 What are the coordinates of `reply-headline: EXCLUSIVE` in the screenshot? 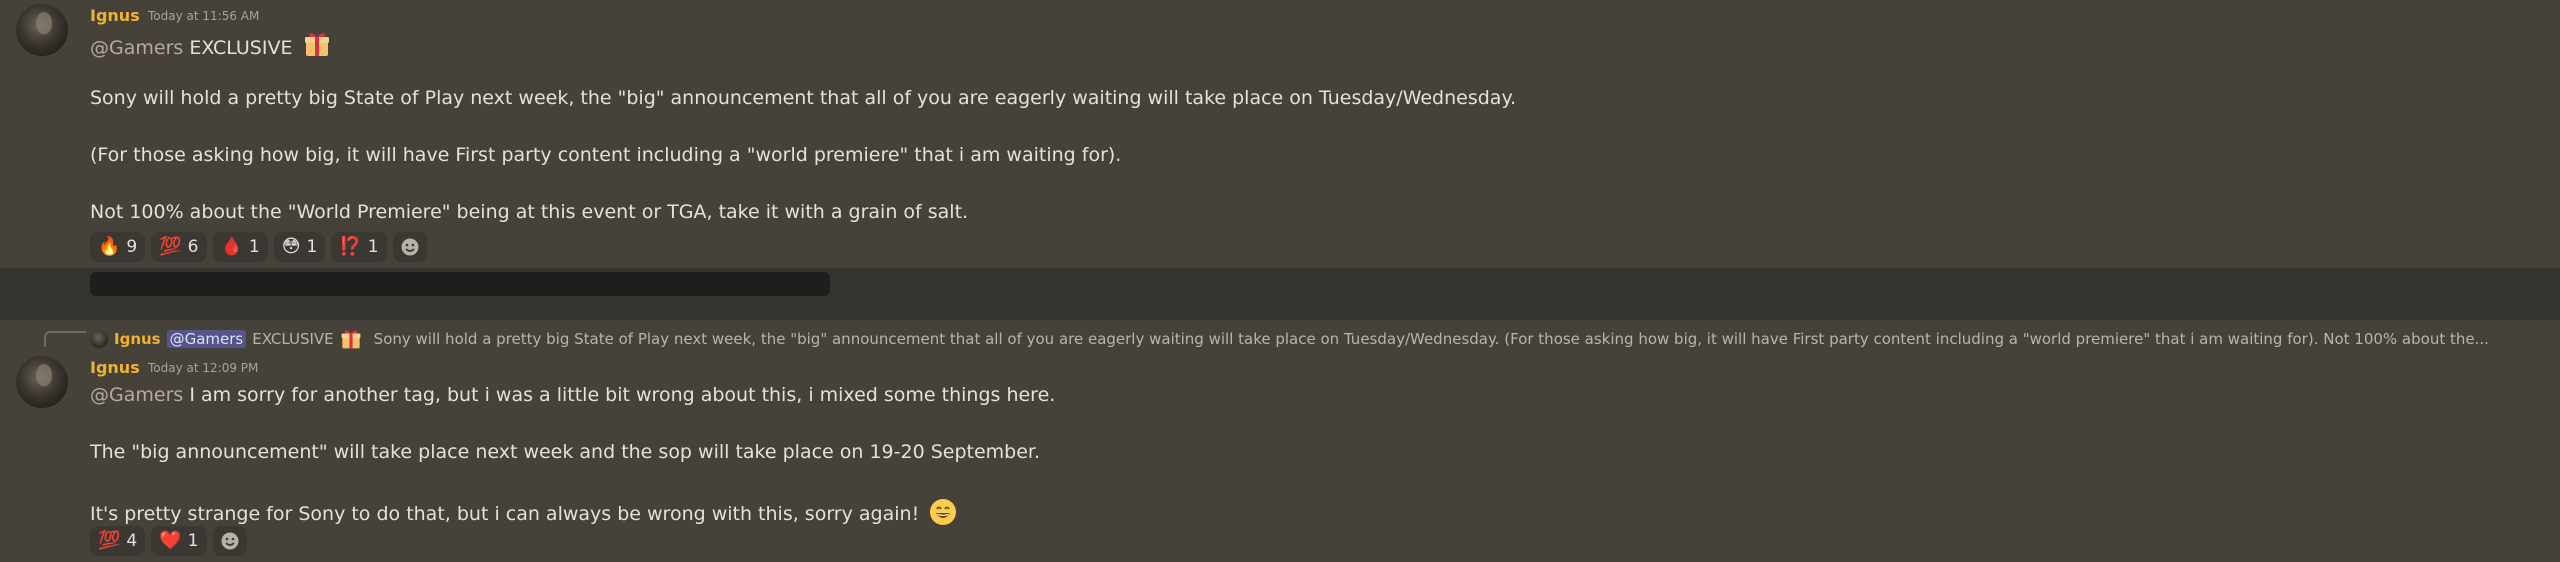 It's located at (293, 339).